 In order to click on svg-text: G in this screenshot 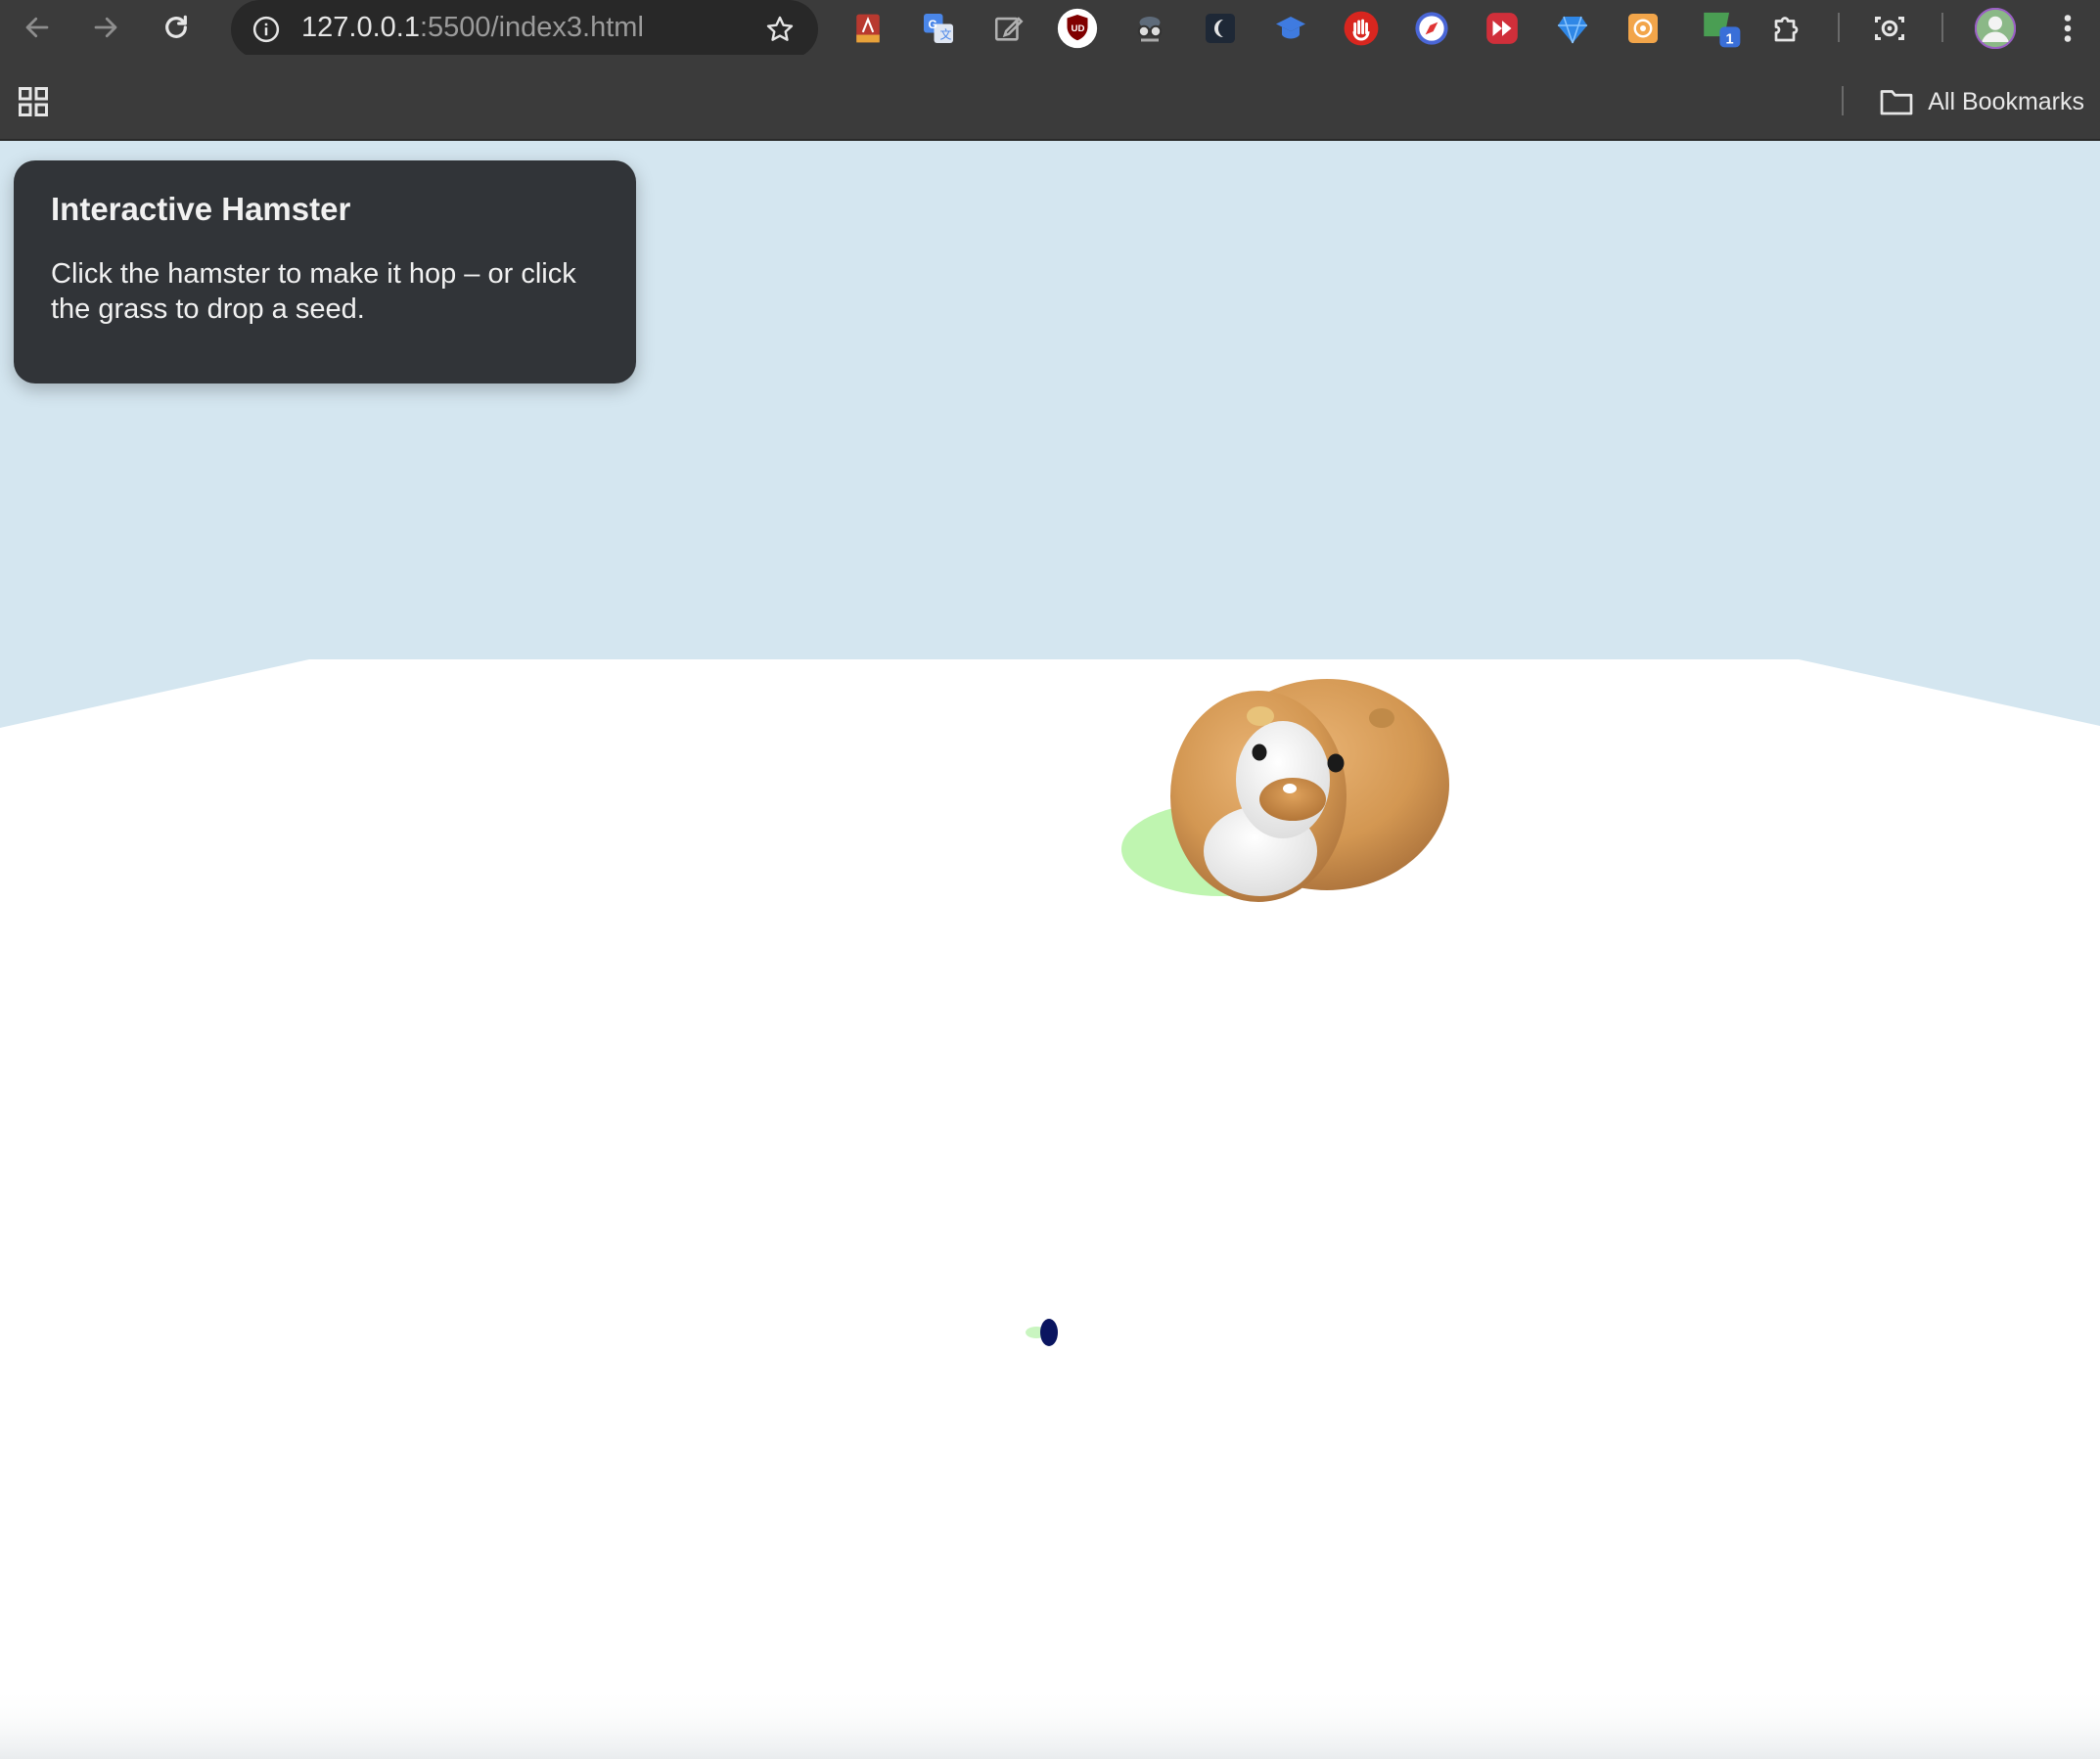, I will do `click(933, 24)`.